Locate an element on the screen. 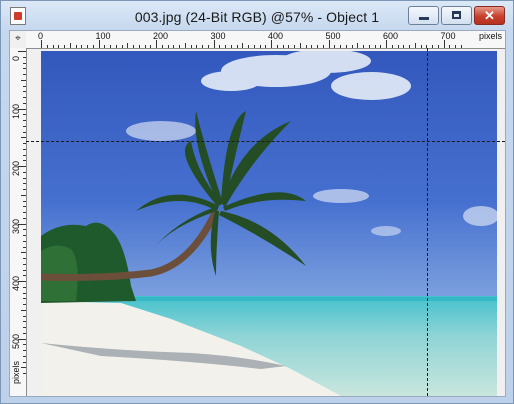 This screenshot has height=404, width=514. ruler-label-left: 500 is located at coordinates (16, 341).